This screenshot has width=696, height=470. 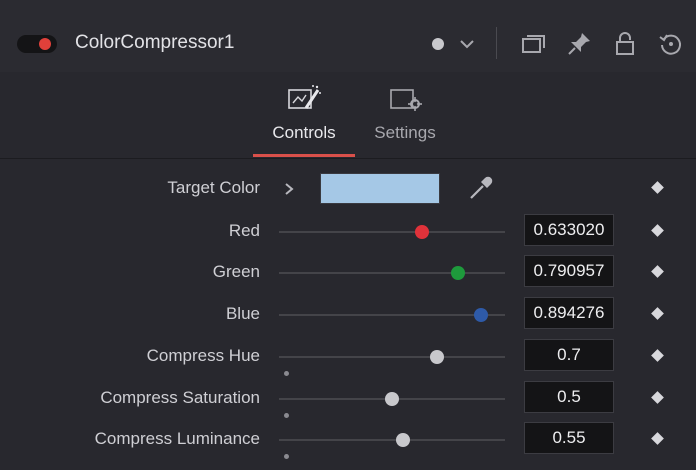 What do you see at coordinates (406, 100) in the screenshot?
I see `settings-tab-icon` at bounding box center [406, 100].